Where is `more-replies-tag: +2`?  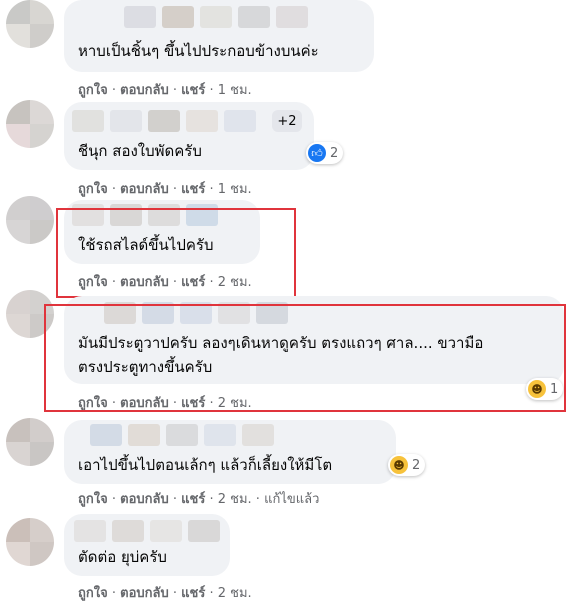 more-replies-tag: +2 is located at coordinates (287, 121).